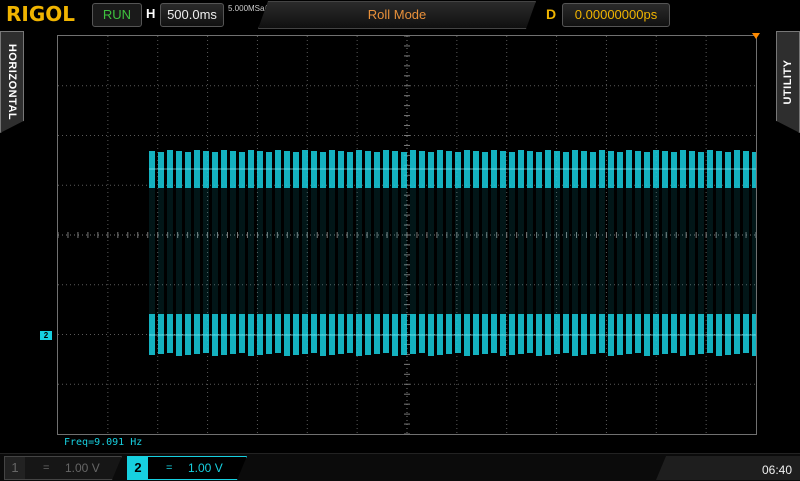 This screenshot has height=481, width=800. What do you see at coordinates (776, 470) in the screenshot?
I see `clock: 06:40` at bounding box center [776, 470].